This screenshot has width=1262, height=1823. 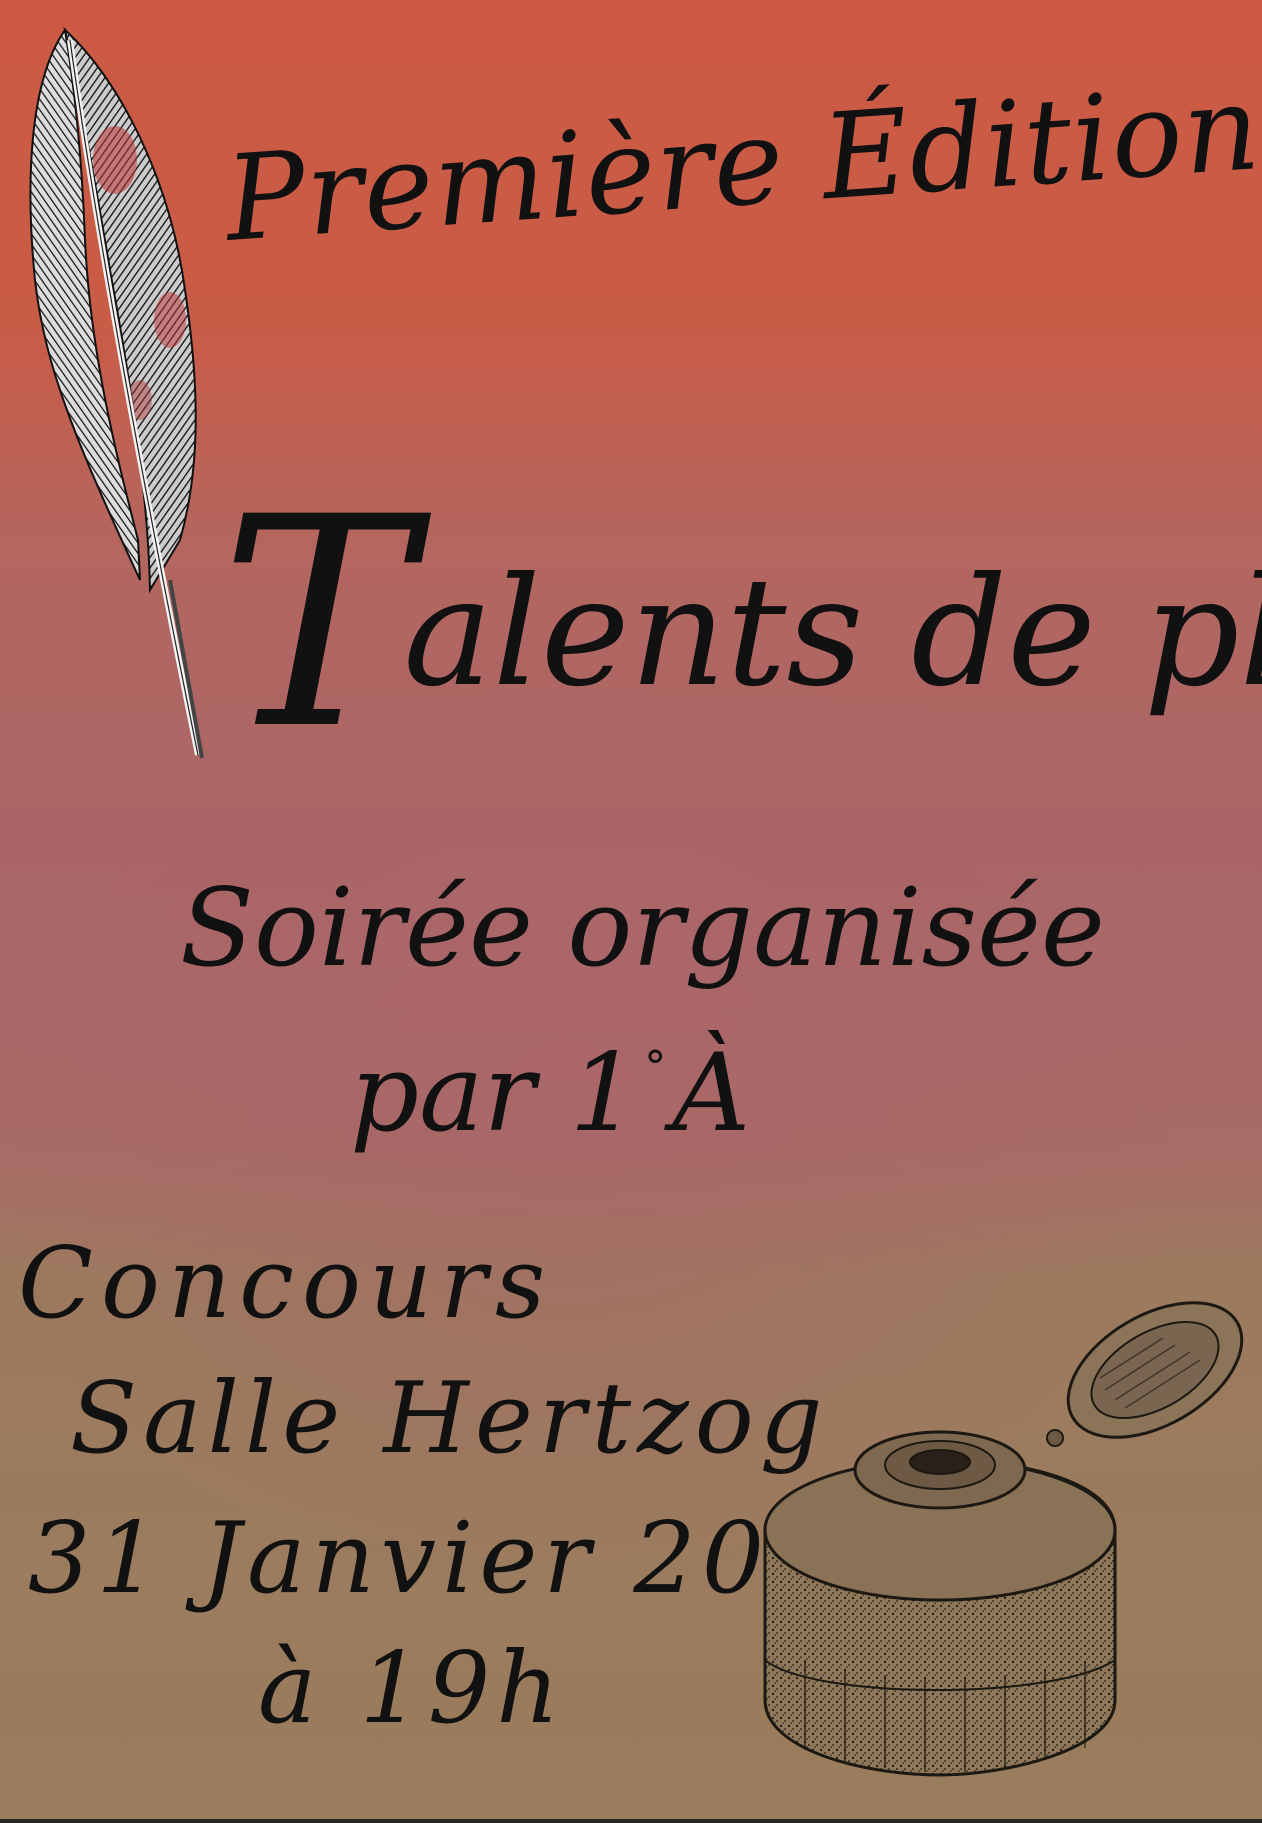 I want to click on event-venue: Salle Hertzog, so click(x=449, y=1419).